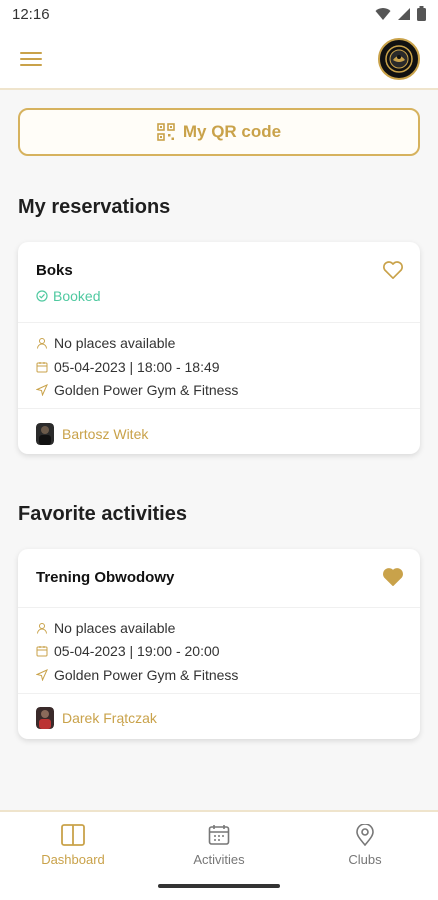 This screenshot has height=900, width=438. Describe the element at coordinates (365, 859) in the screenshot. I see `nav-label: Clubs` at that location.